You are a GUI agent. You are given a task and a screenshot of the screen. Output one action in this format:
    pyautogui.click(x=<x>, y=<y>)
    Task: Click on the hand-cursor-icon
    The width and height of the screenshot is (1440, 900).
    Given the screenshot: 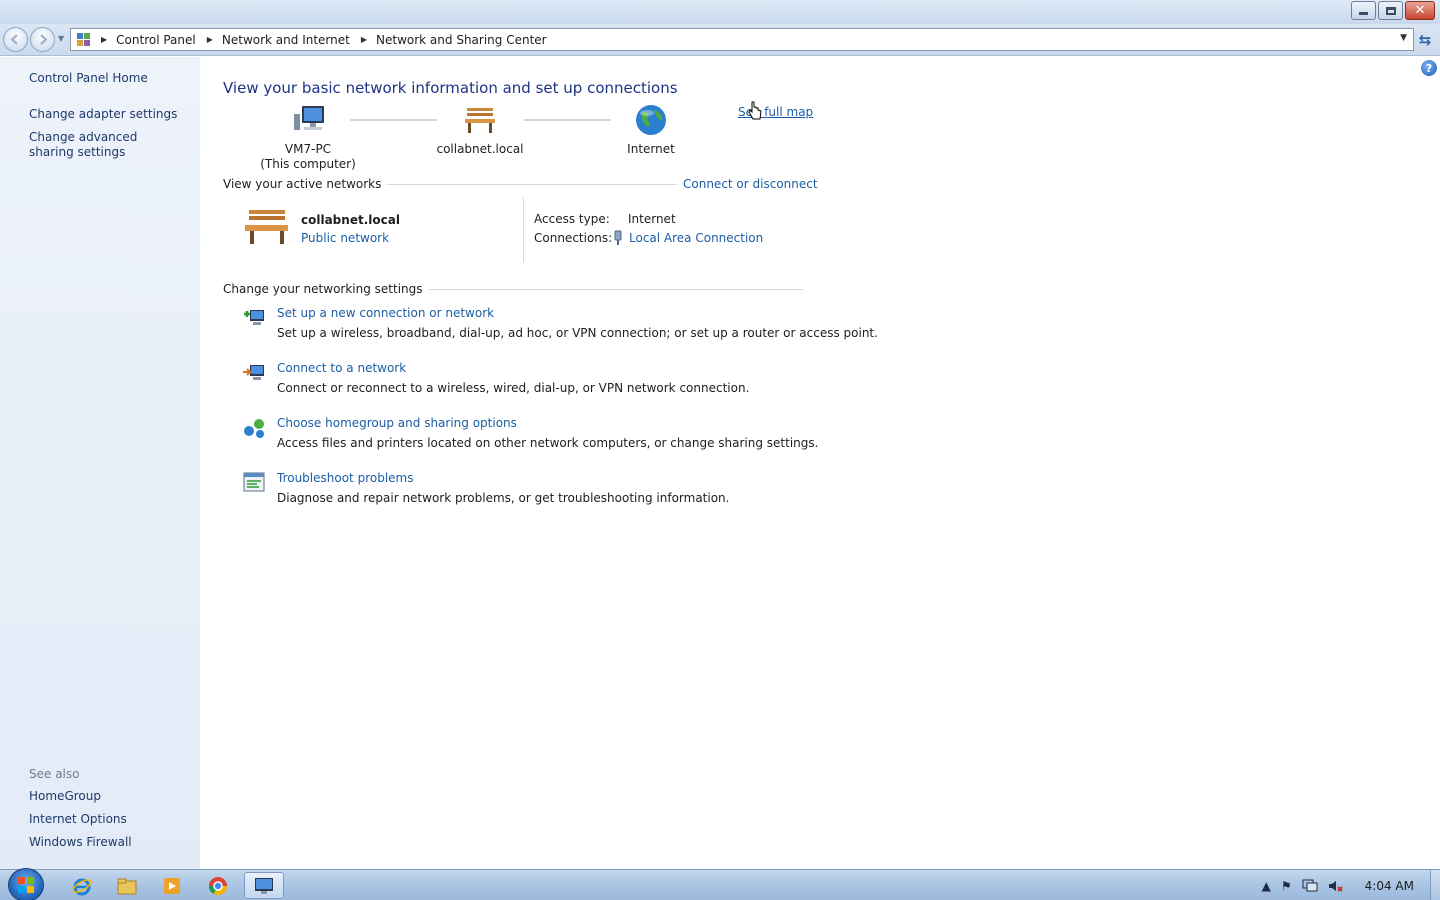 What is the action you would take?
    pyautogui.click(x=755, y=110)
    